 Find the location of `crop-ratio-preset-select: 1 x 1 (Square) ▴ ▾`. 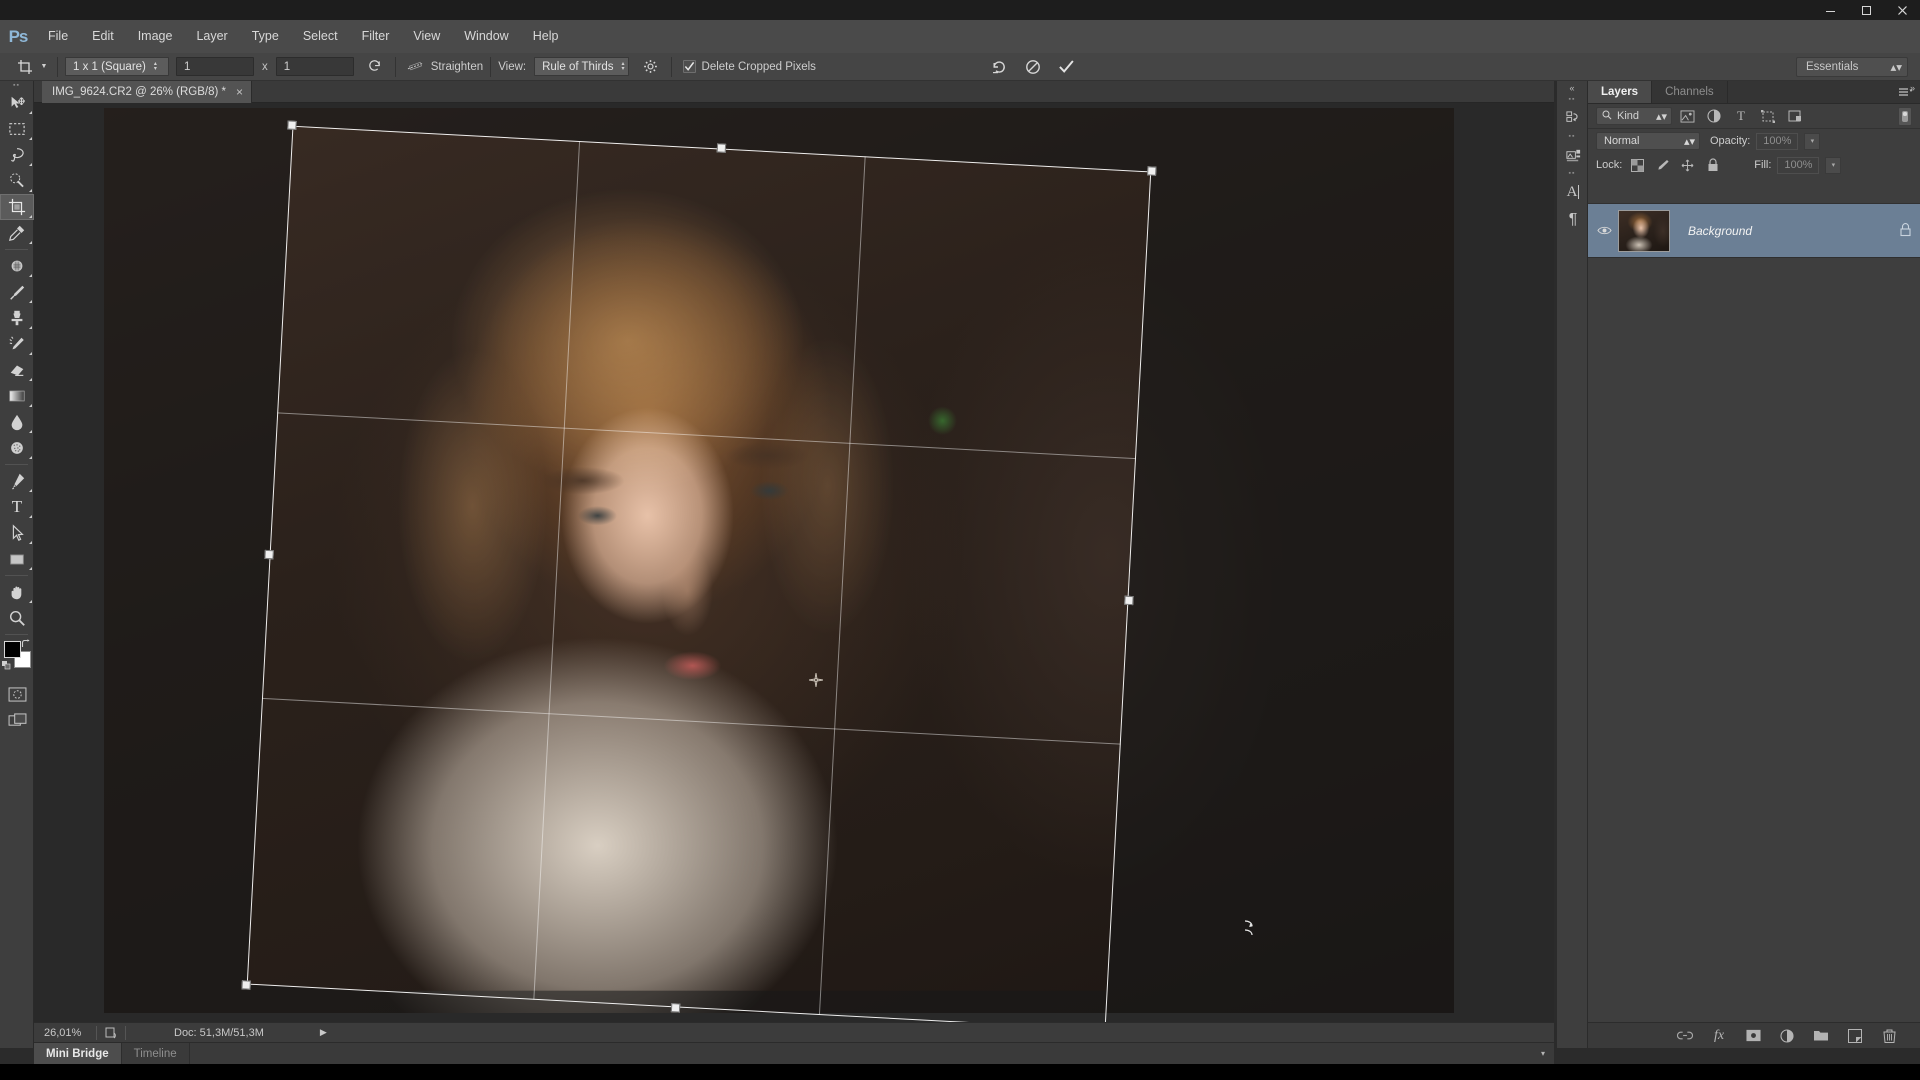

crop-ratio-preset-select: 1 x 1 (Square) ▴ ▾ is located at coordinates (117, 66).